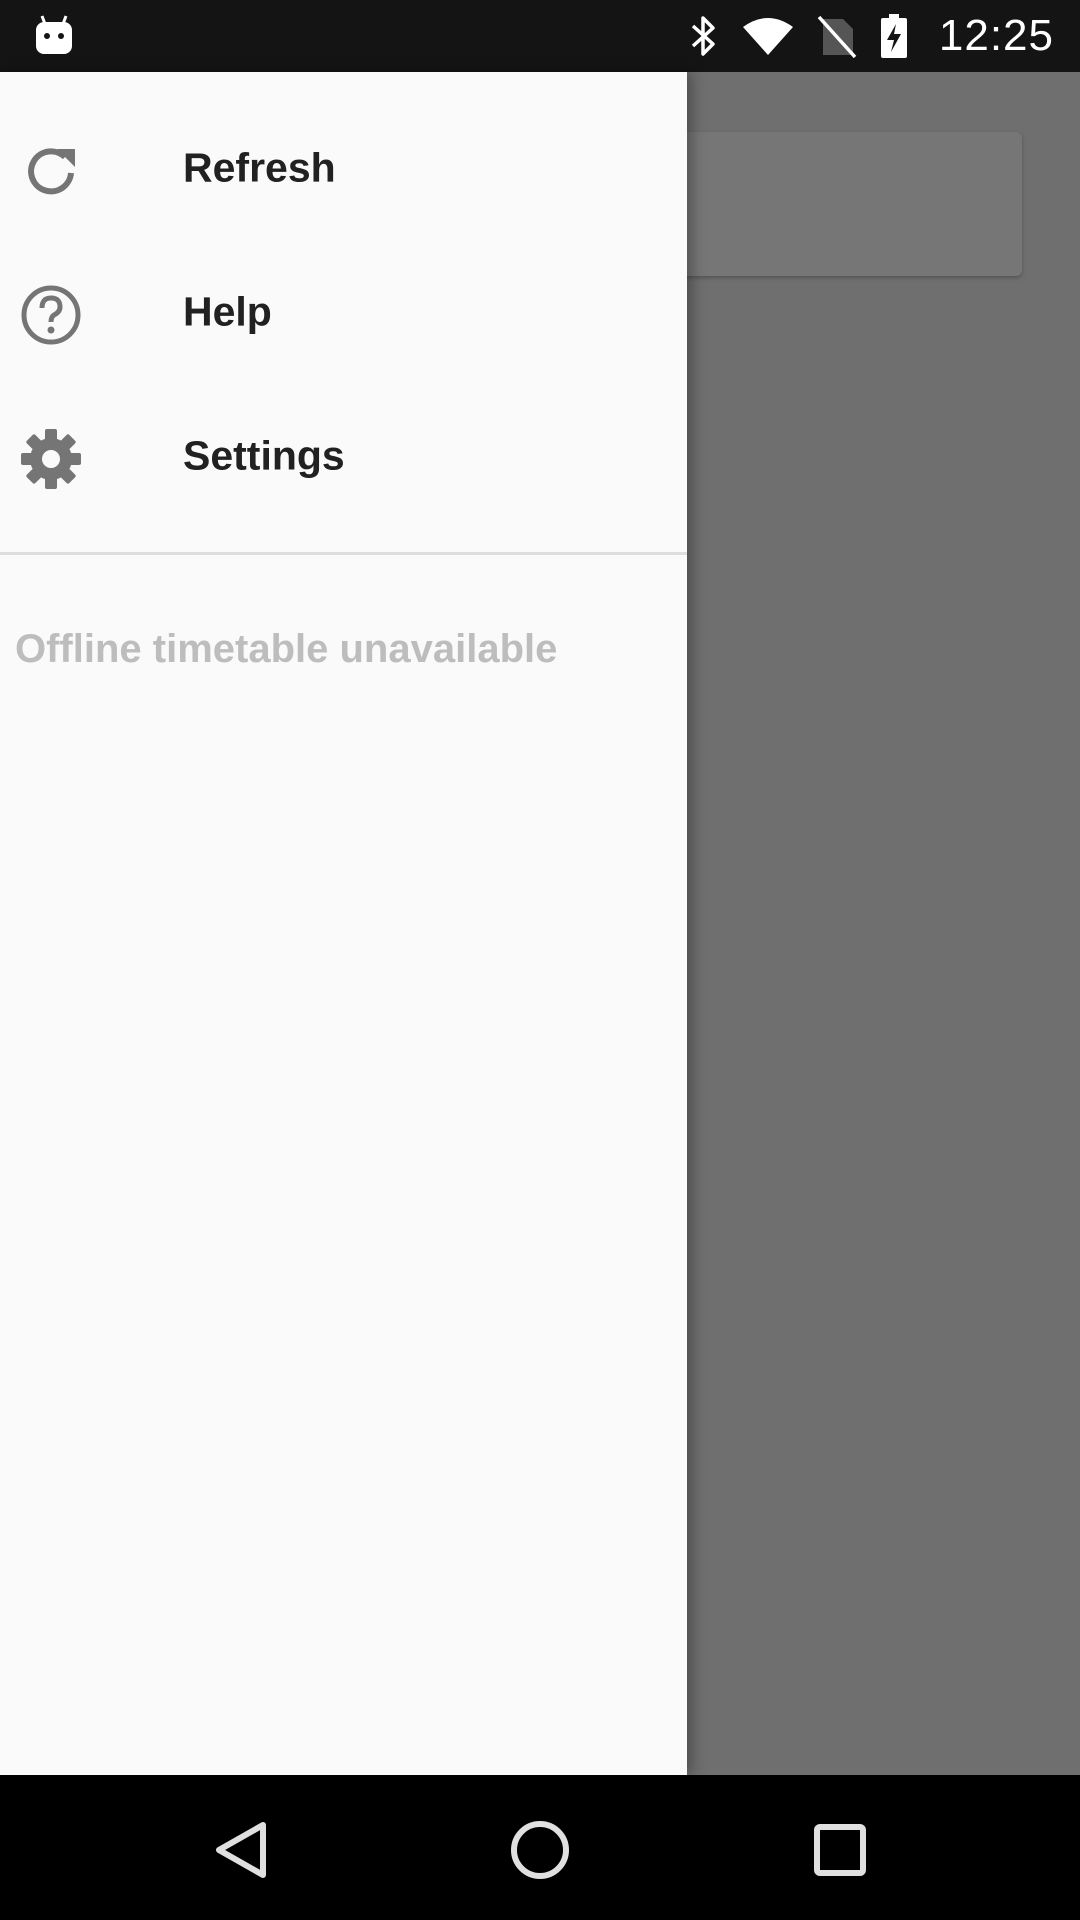 The height and width of the screenshot is (1920, 1080). What do you see at coordinates (51, 171) in the screenshot?
I see `refresh-icon` at bounding box center [51, 171].